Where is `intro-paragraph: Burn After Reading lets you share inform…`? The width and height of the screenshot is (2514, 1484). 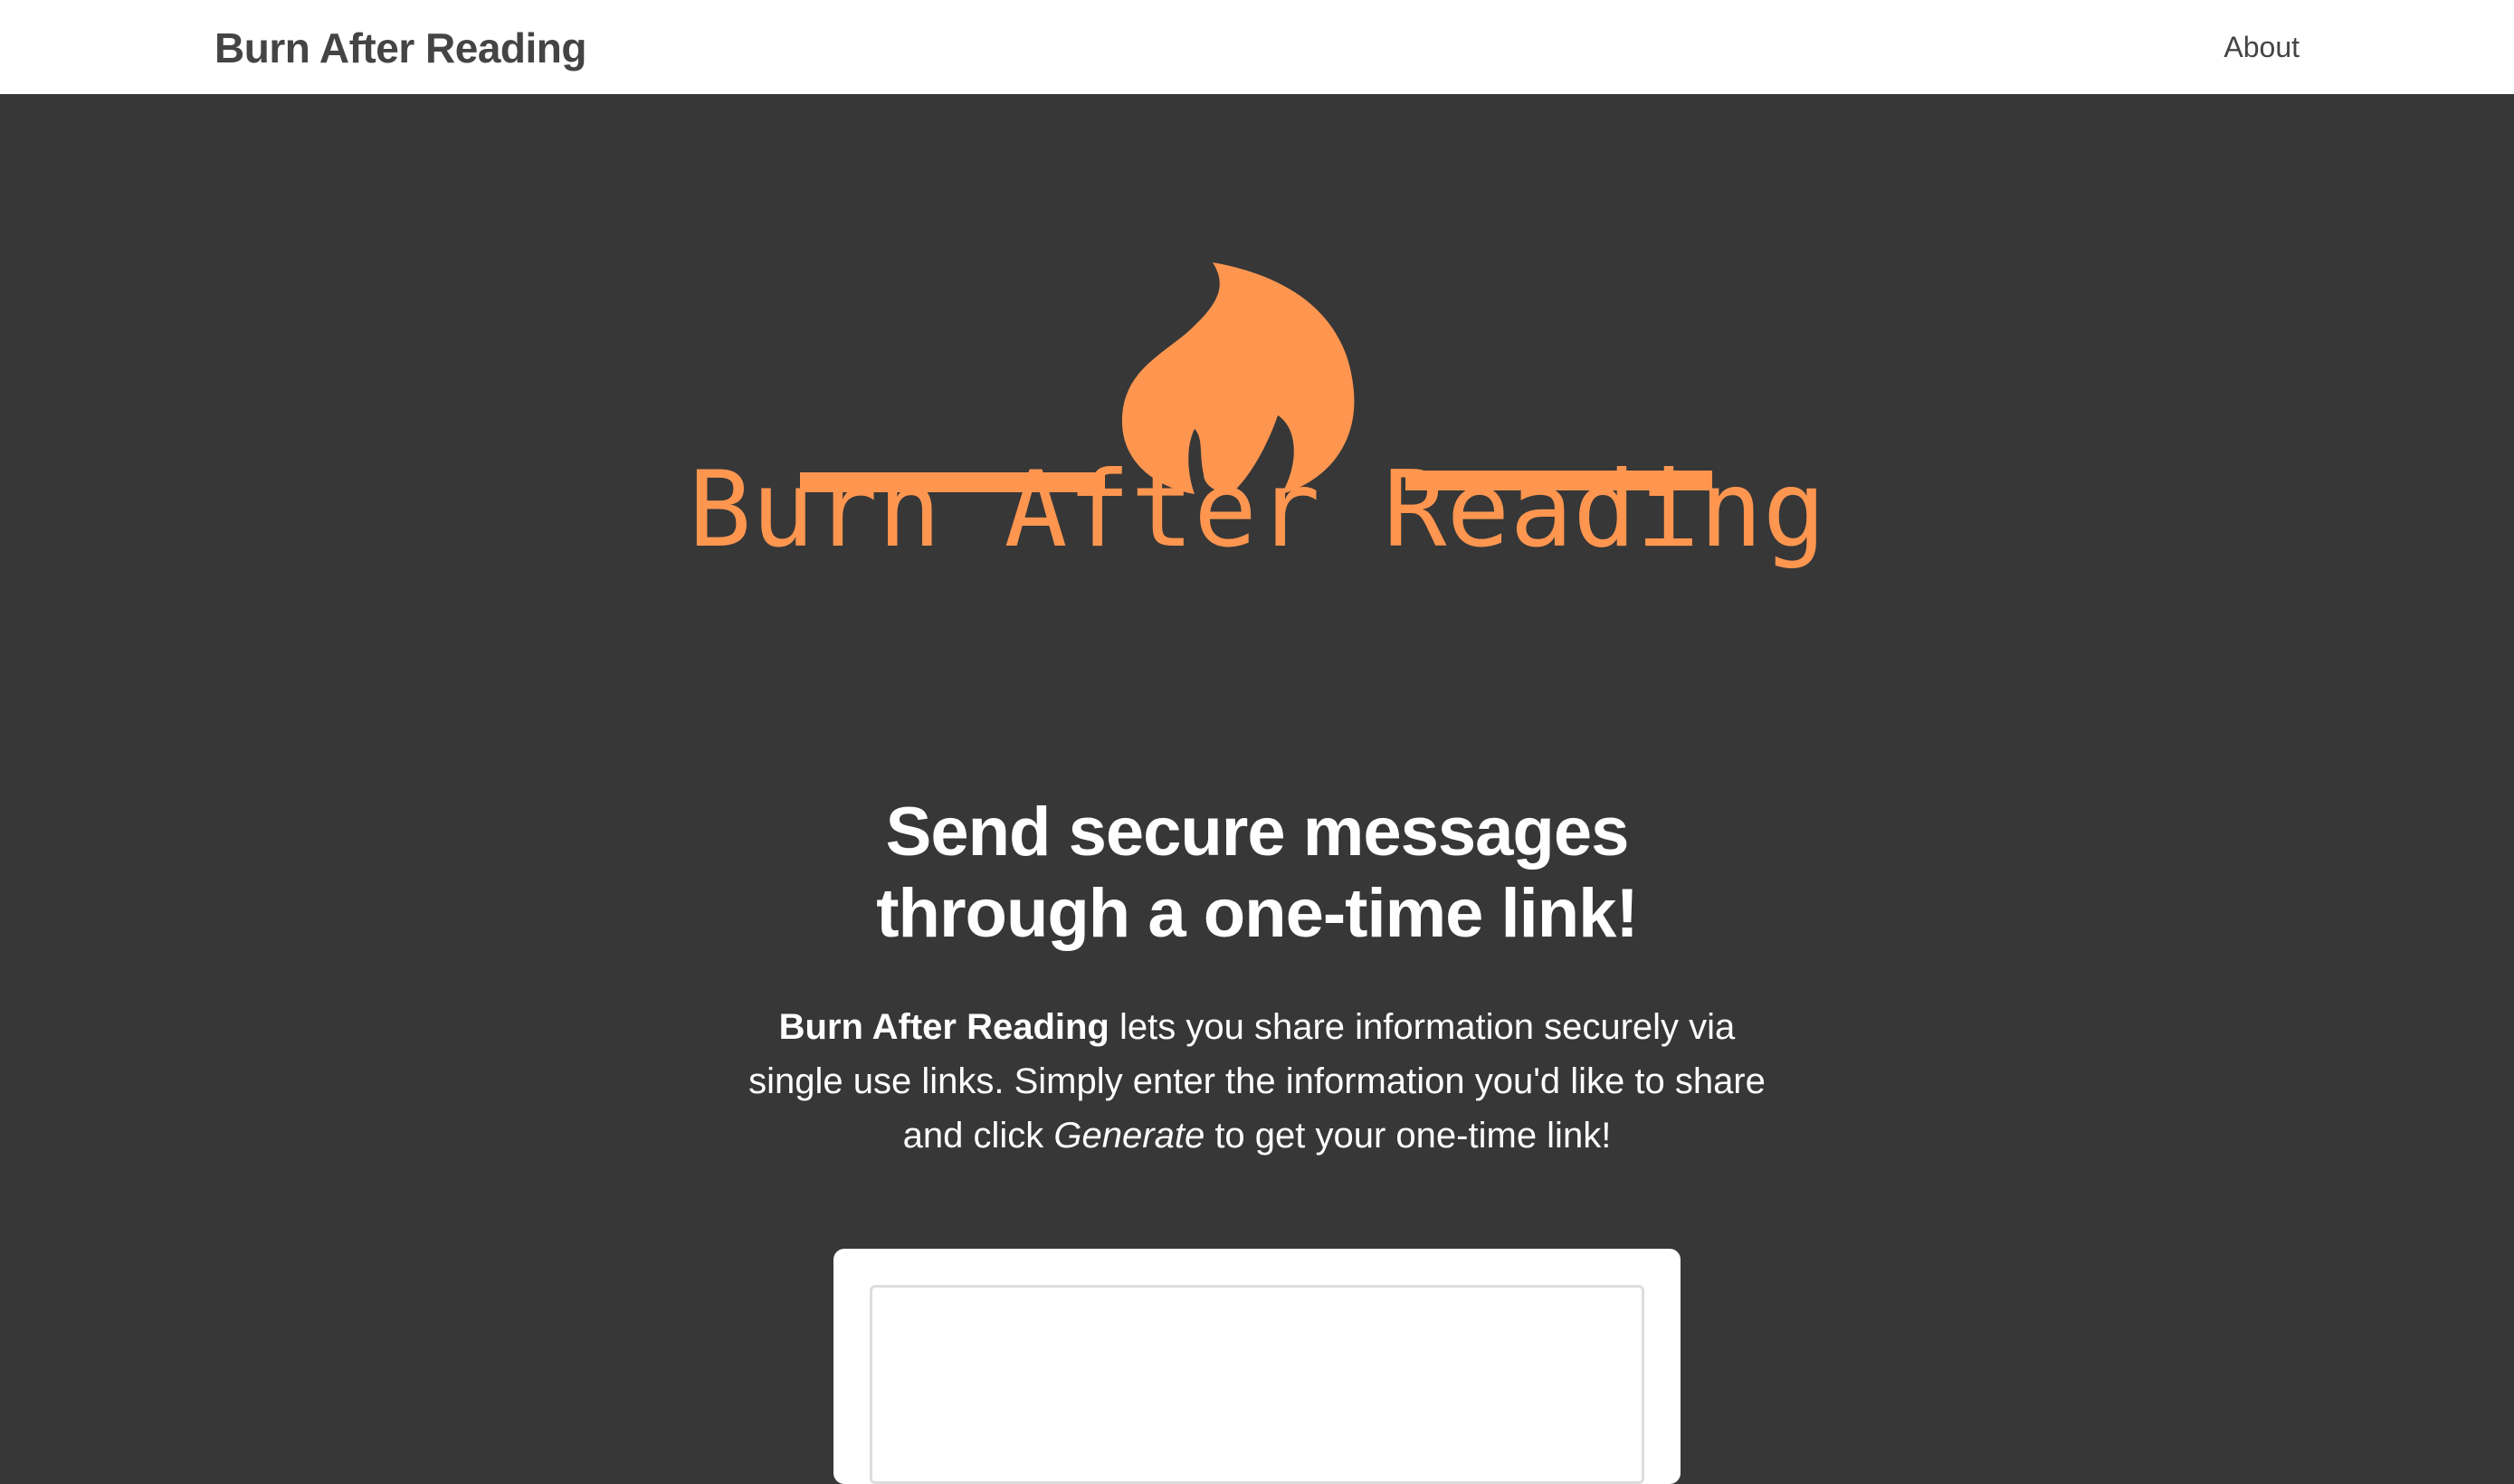
intro-paragraph: Burn After Reading lets you share inform… is located at coordinates (1257, 1081).